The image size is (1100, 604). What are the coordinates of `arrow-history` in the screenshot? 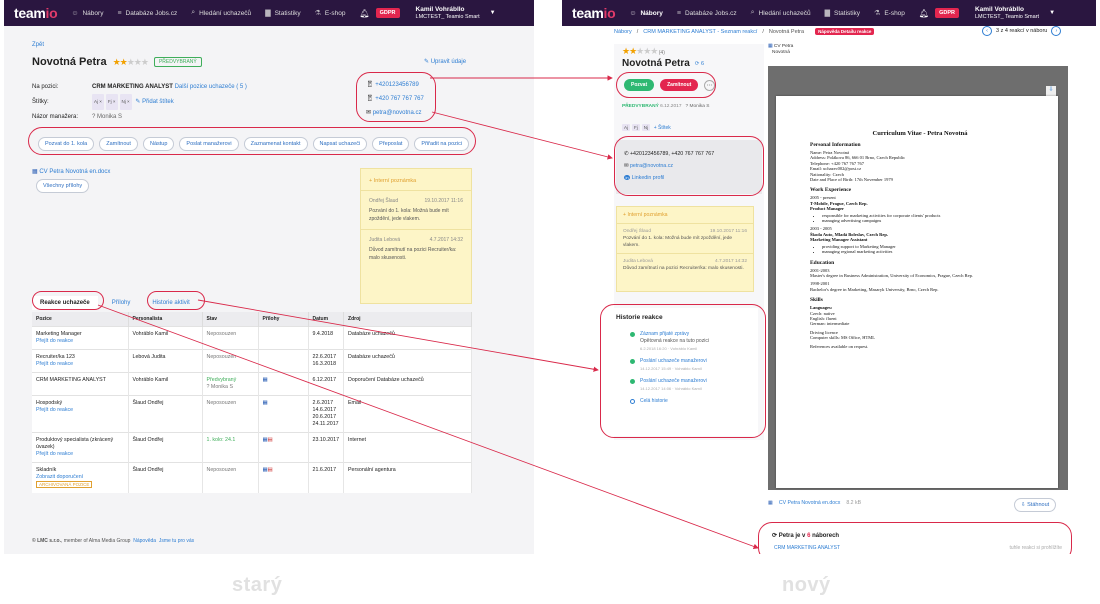 It's located at (398, 335).